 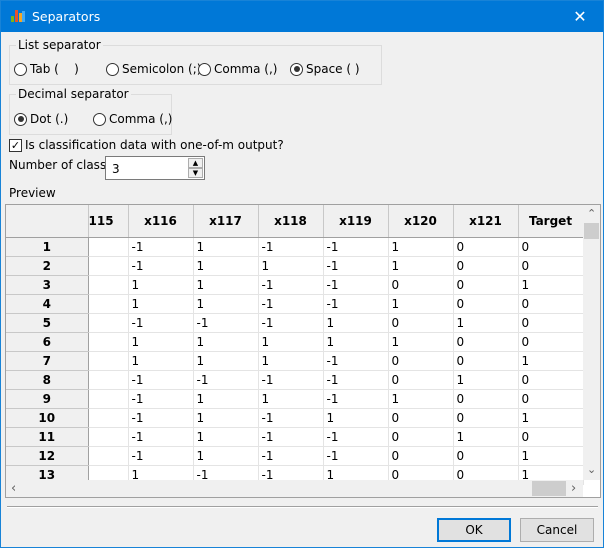 What do you see at coordinates (356, 221) in the screenshot?
I see `column-header: x119` at bounding box center [356, 221].